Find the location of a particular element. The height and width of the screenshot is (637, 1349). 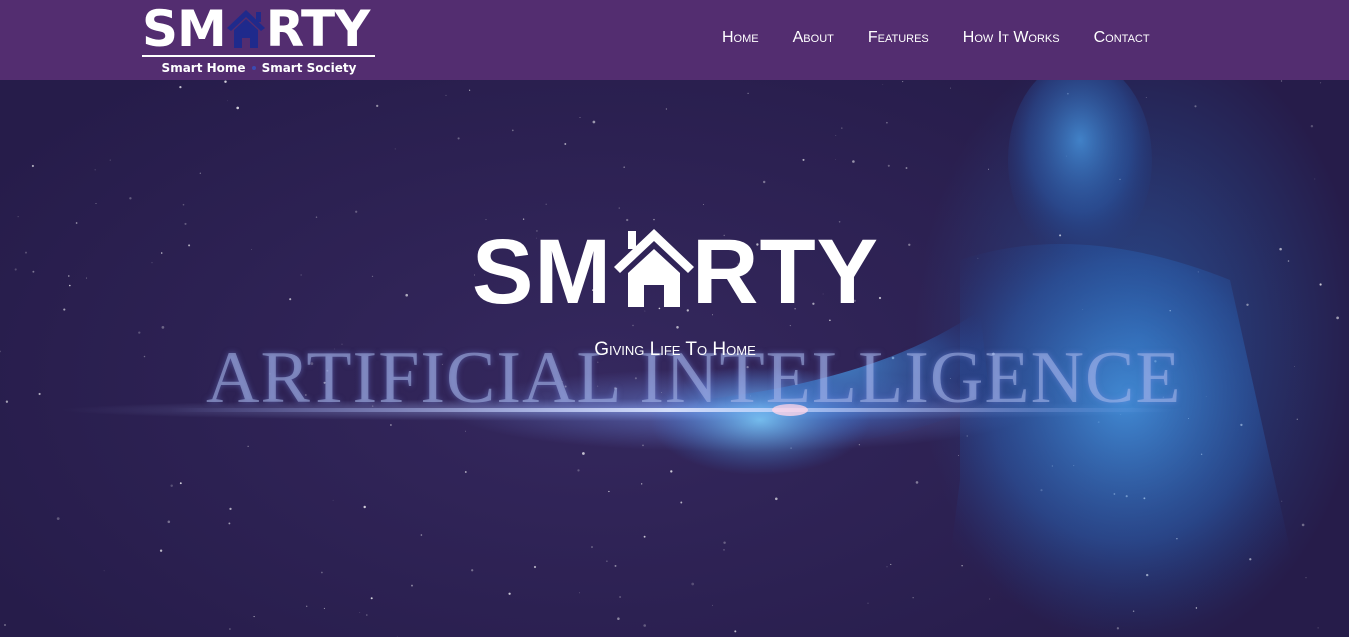

logo-text-right: RTY is located at coordinates (318, 29).